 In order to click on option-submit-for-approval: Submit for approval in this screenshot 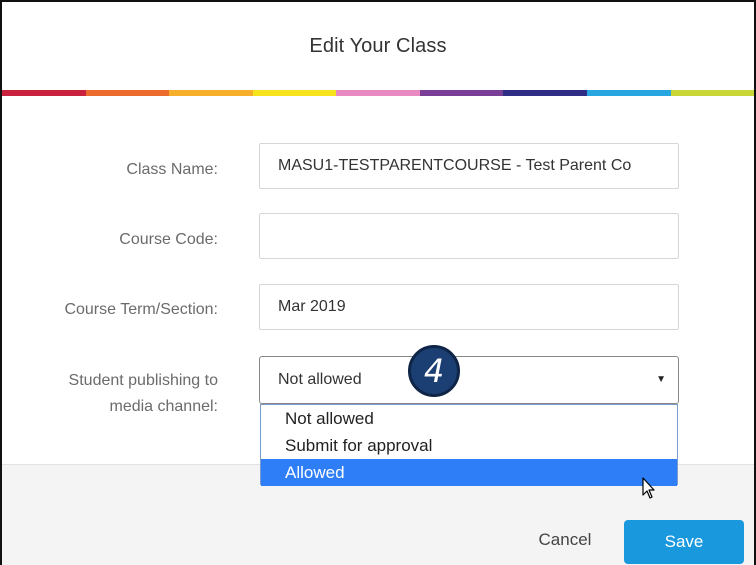, I will do `click(469, 445)`.